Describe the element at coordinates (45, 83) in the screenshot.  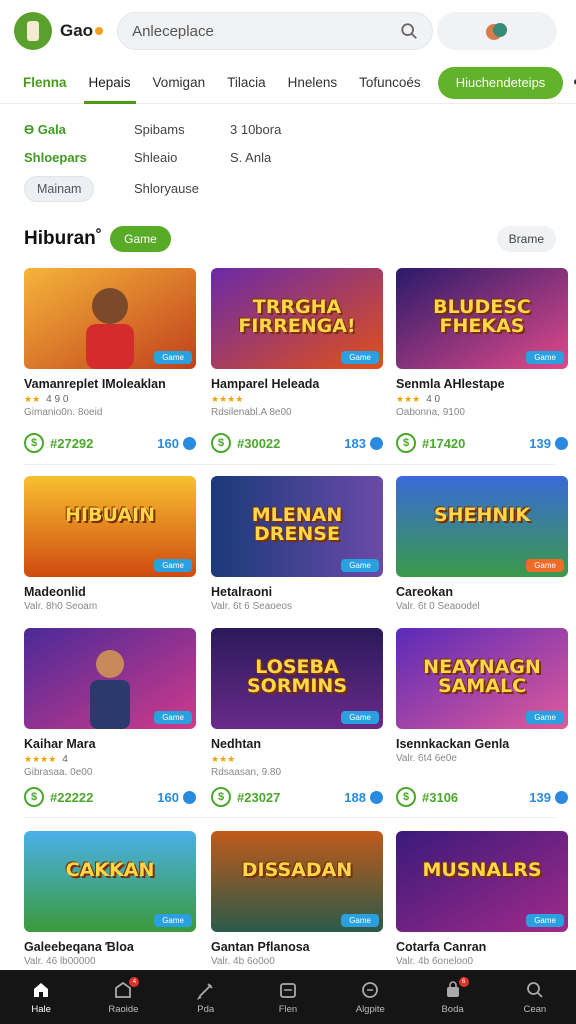
I see `tab-0: Flenna` at that location.